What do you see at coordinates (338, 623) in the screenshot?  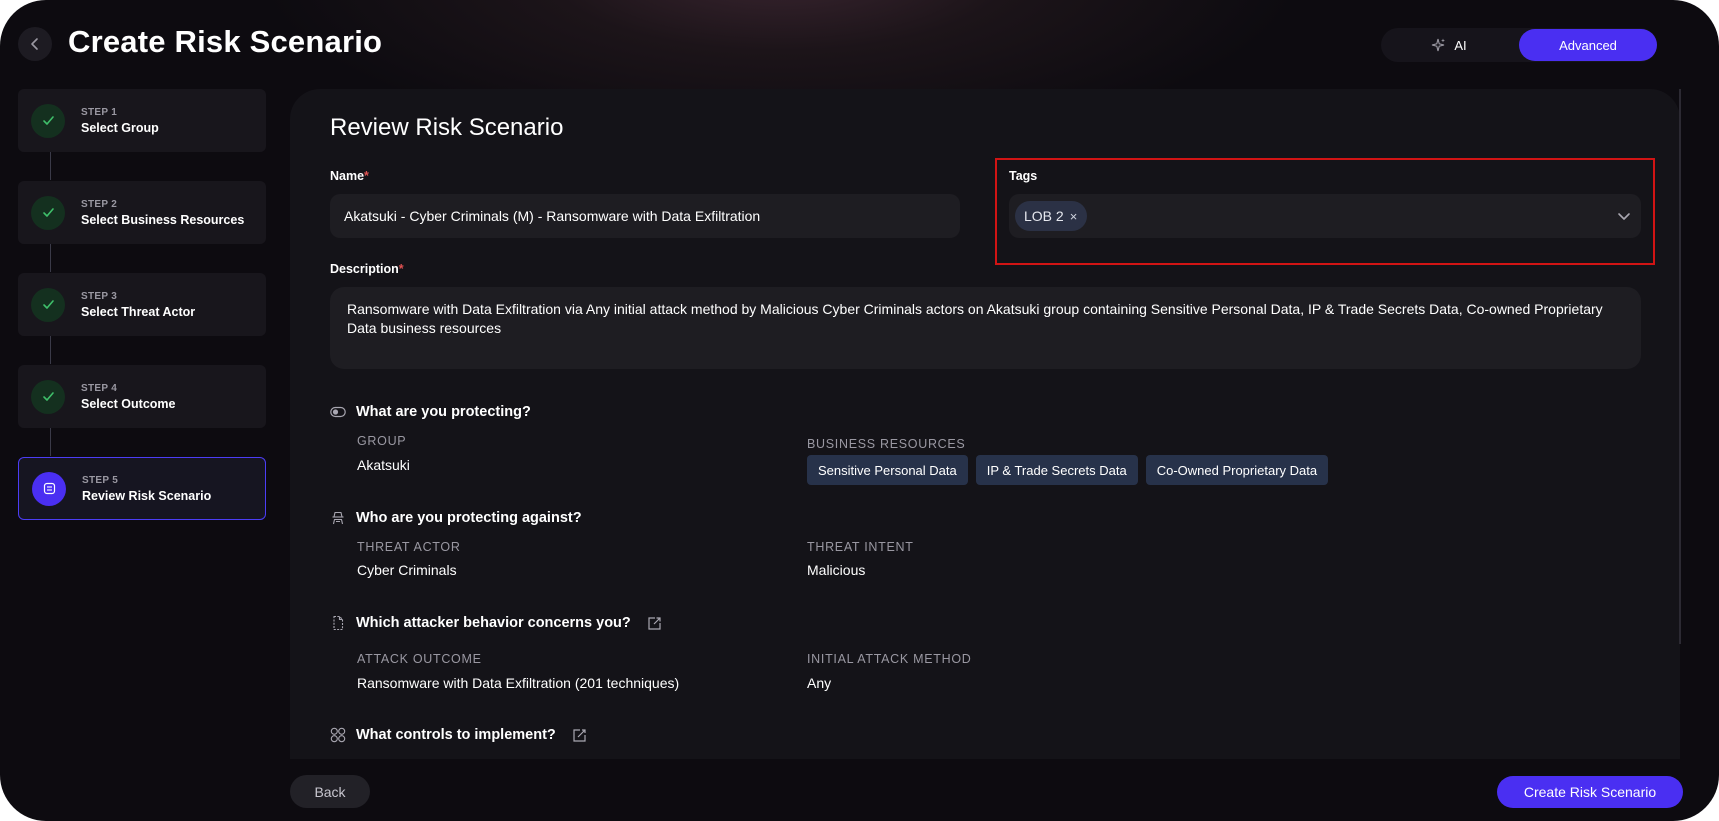 I see `document-icon` at bounding box center [338, 623].